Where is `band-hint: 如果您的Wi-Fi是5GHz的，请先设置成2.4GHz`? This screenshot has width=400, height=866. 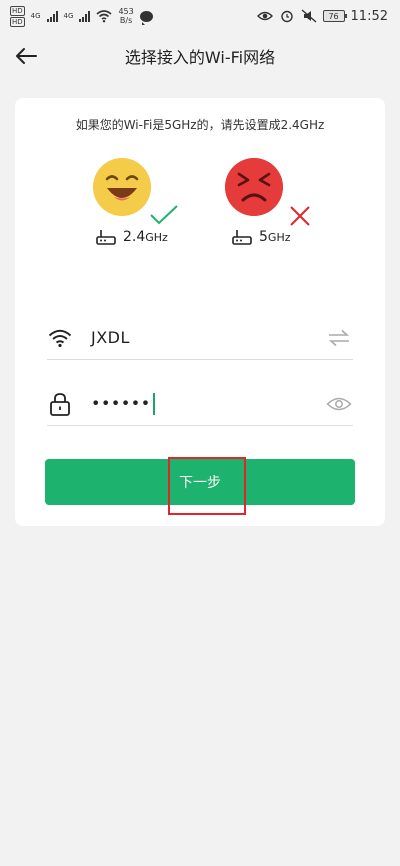
band-hint: 如果您的Wi-Fi是5GHz的，请先设置成2.4GHz is located at coordinates (200, 125).